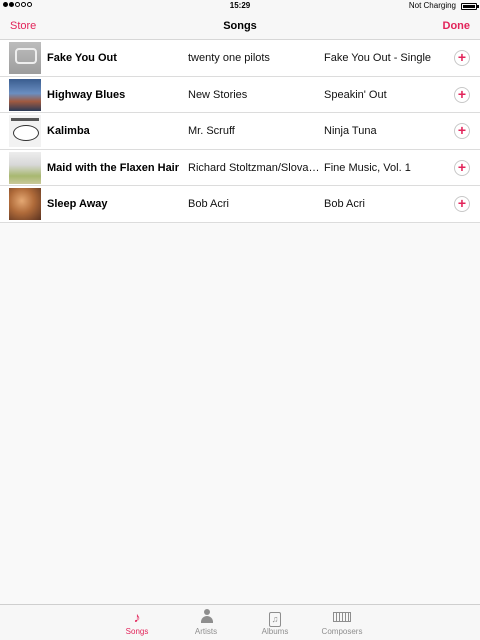 This screenshot has width=480, height=640. What do you see at coordinates (113, 167) in the screenshot?
I see `song-title: Maid with the Flaxen Hair` at bounding box center [113, 167].